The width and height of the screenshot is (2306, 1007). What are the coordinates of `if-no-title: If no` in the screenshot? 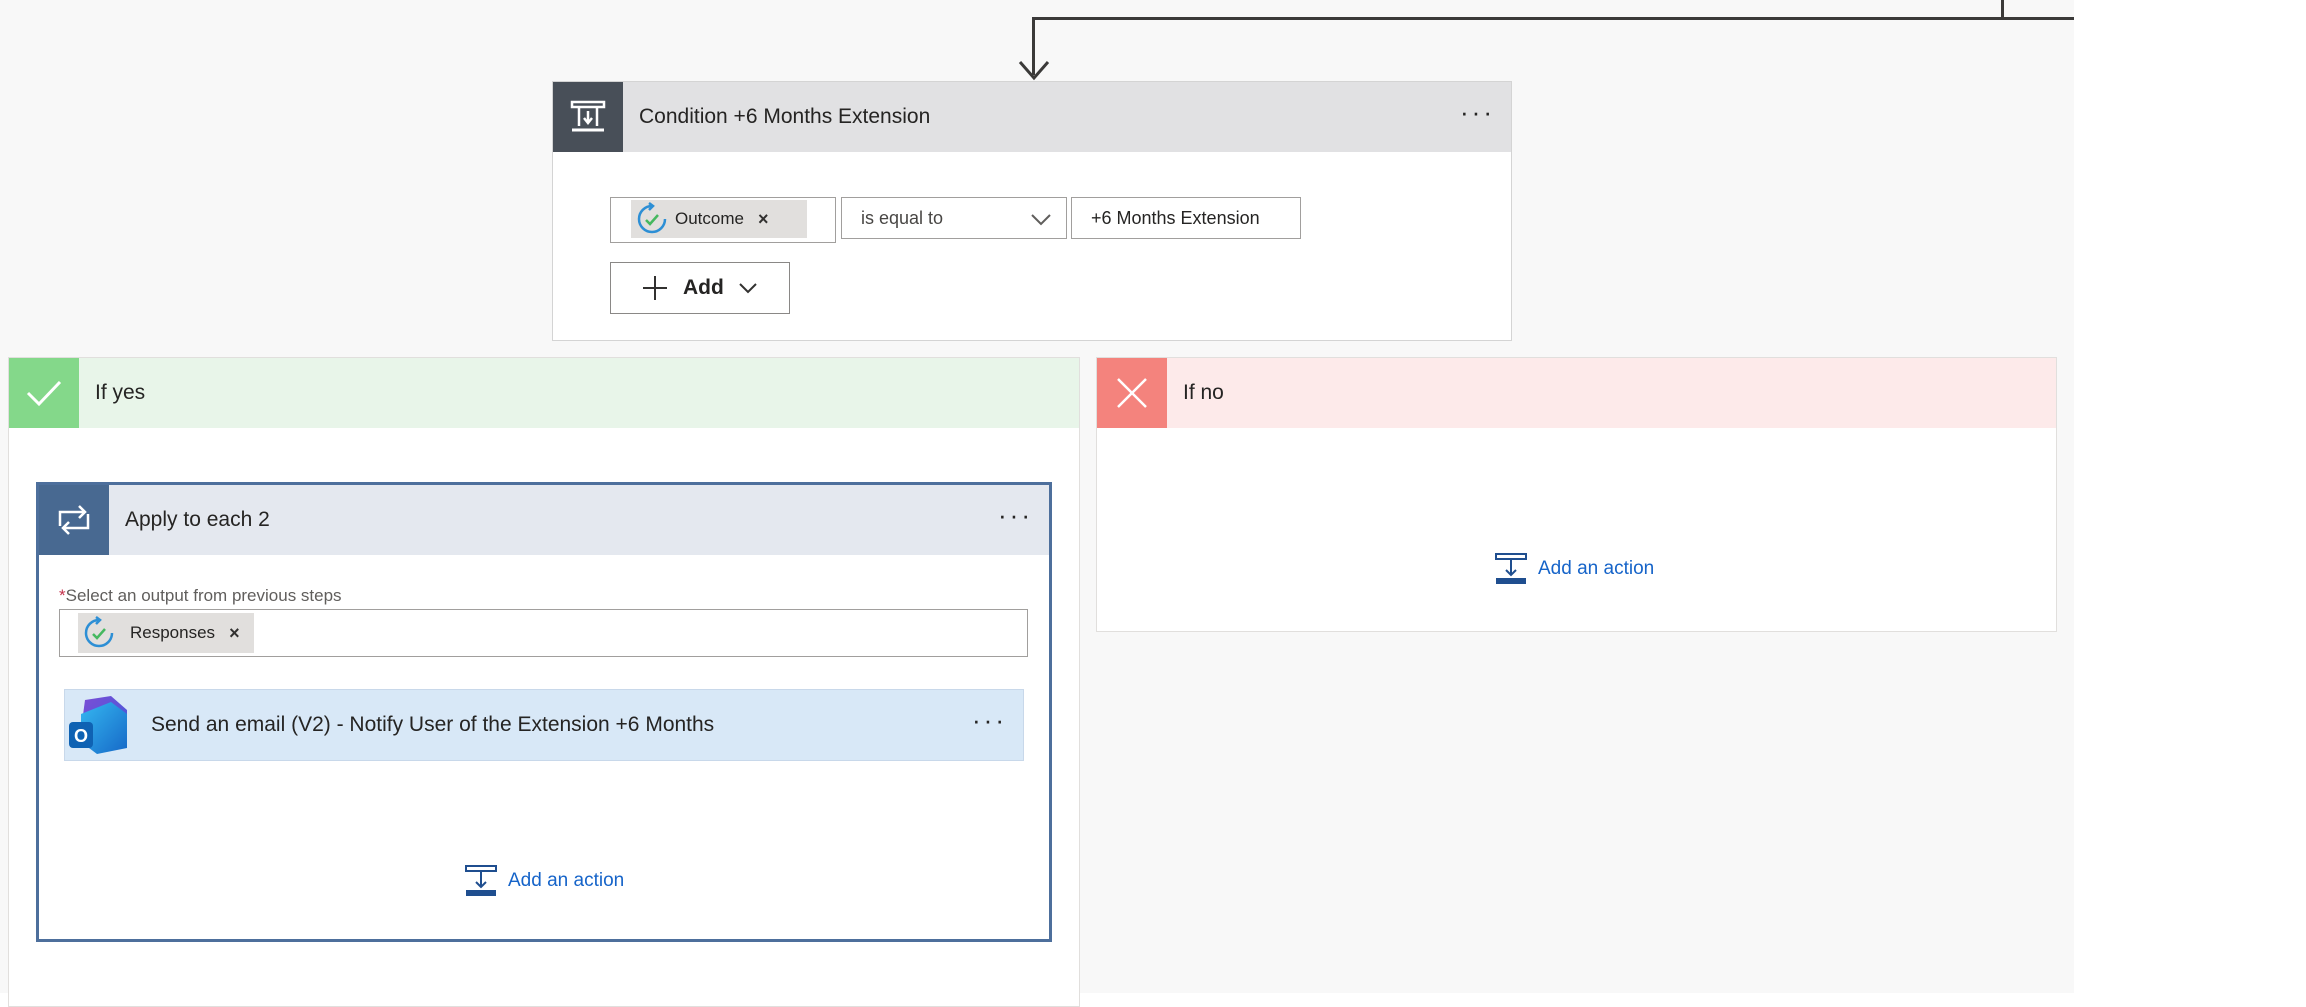 It's located at (1203, 392).